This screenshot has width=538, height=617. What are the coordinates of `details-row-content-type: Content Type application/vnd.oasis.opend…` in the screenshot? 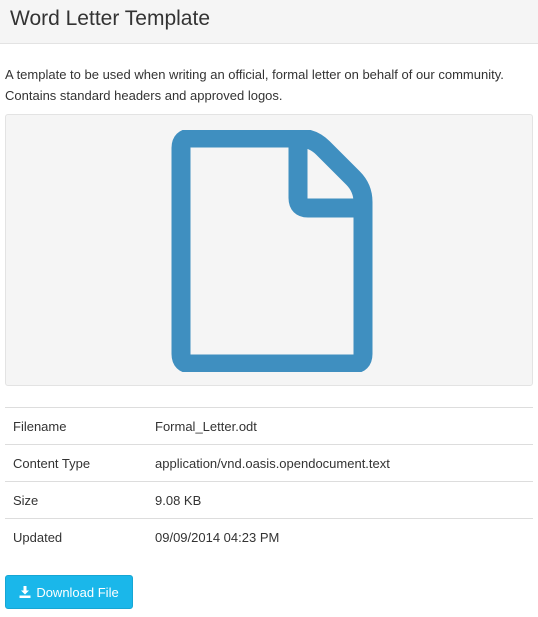 It's located at (269, 463).